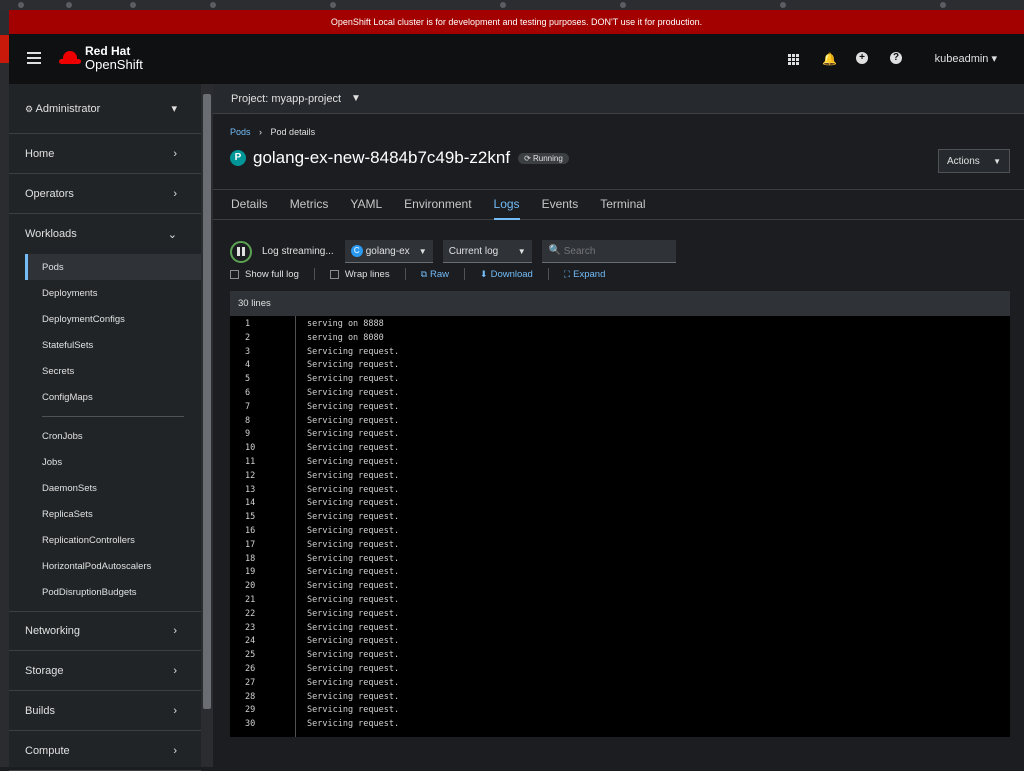 The image size is (1024, 771). What do you see at coordinates (620, 601) in the screenshot?
I see `log-line: 21 Servicing request.` at bounding box center [620, 601].